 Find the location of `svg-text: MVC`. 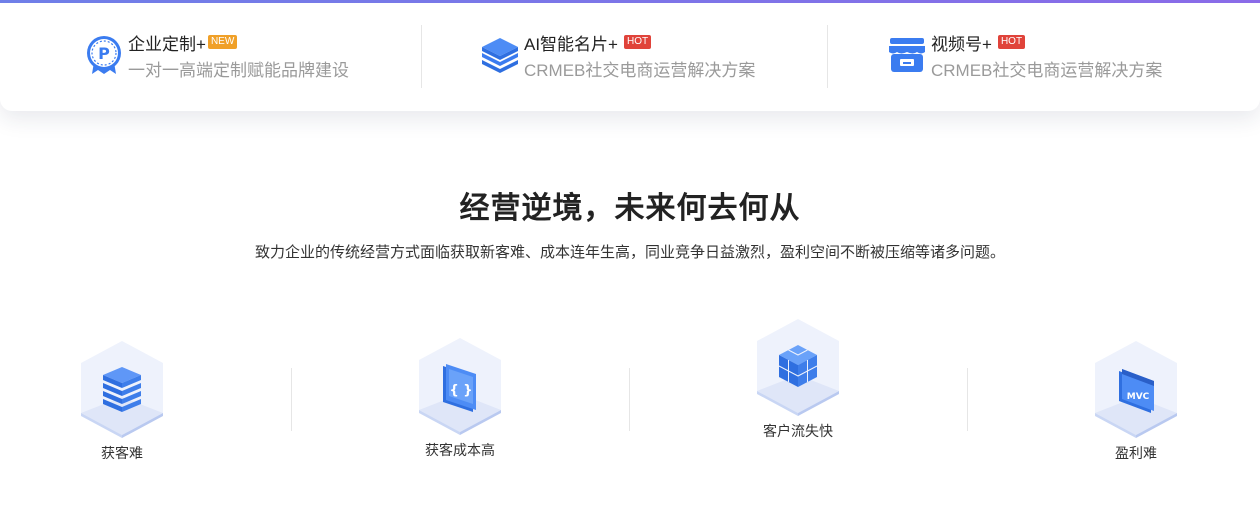

svg-text: MVC is located at coordinates (1138, 397).